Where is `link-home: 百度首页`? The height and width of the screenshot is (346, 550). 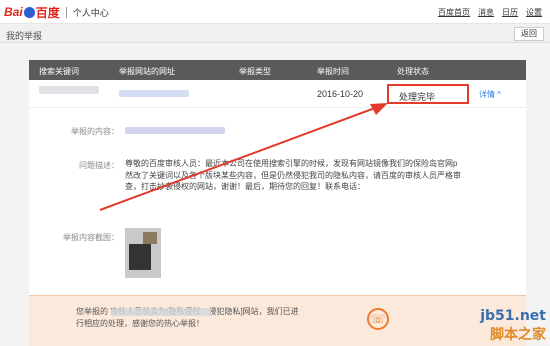 link-home: 百度首页 is located at coordinates (454, 12).